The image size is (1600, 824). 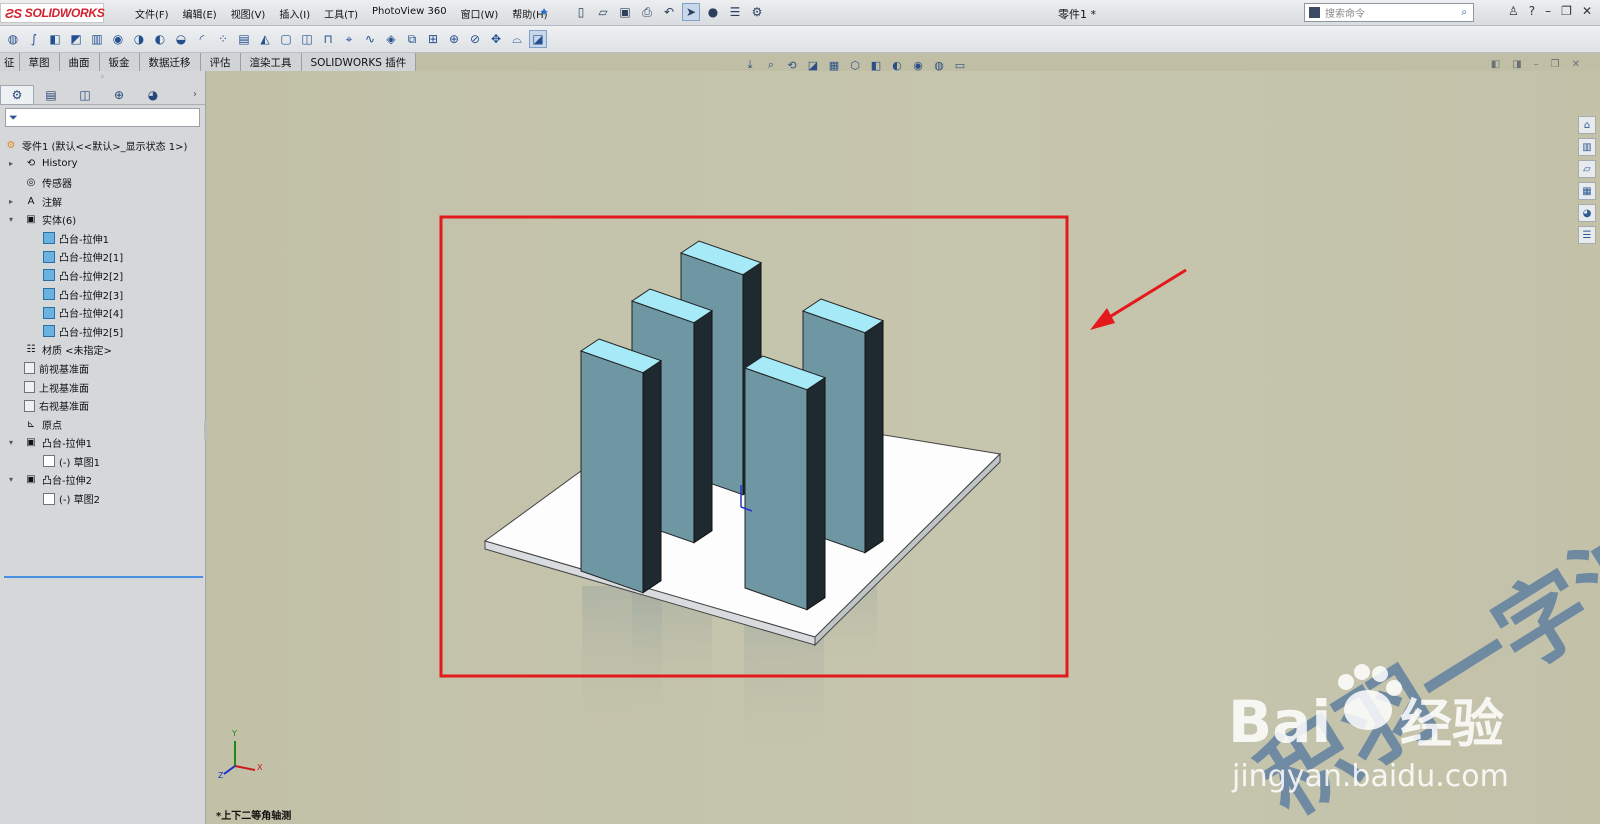 I want to click on user-icon: ♙, so click(x=1513, y=11).